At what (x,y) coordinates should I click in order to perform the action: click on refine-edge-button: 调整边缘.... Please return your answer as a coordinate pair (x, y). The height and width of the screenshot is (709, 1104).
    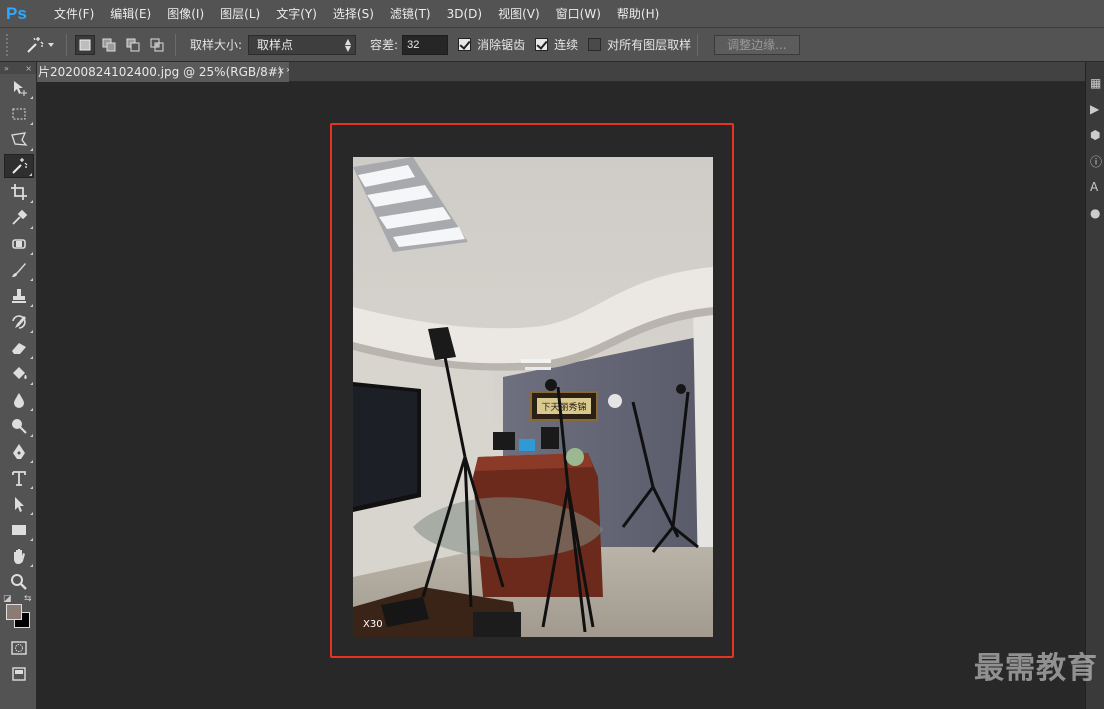
    Looking at the image, I should click on (757, 44).